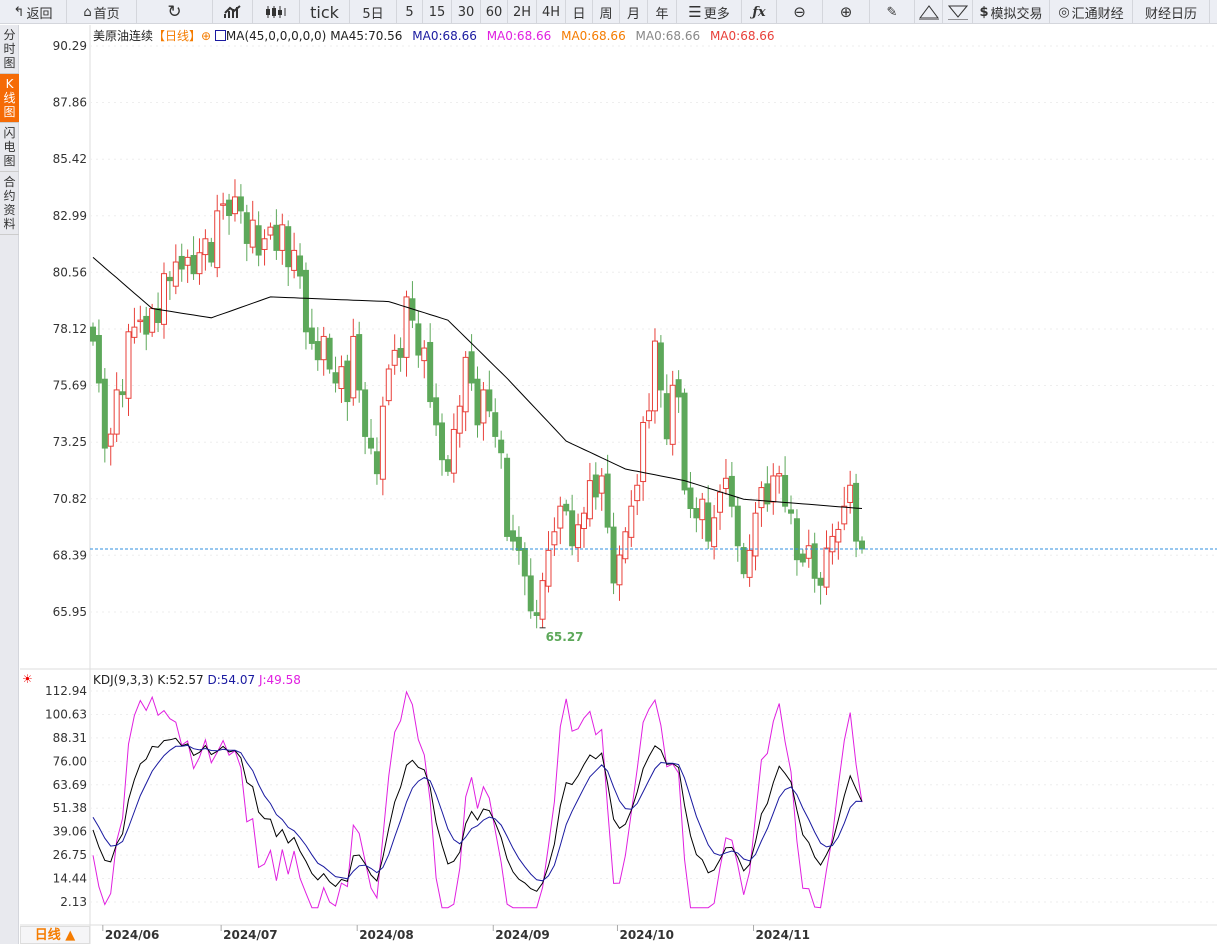 Image resolution: width=1217 pixels, height=944 pixels. What do you see at coordinates (70, 738) in the screenshot?
I see `kdj-tick-label: 88.31` at bounding box center [70, 738].